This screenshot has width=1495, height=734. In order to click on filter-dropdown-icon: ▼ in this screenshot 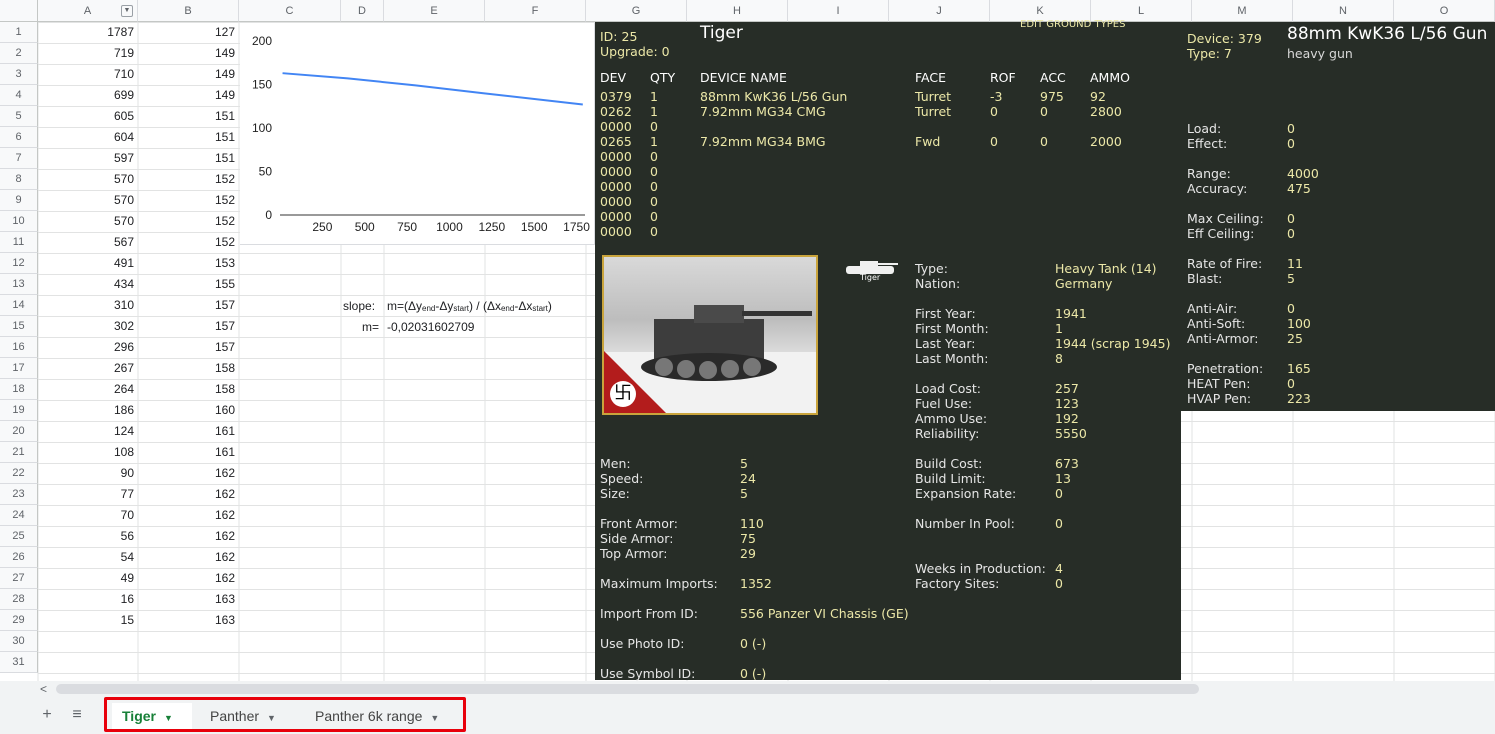, I will do `click(127, 11)`.